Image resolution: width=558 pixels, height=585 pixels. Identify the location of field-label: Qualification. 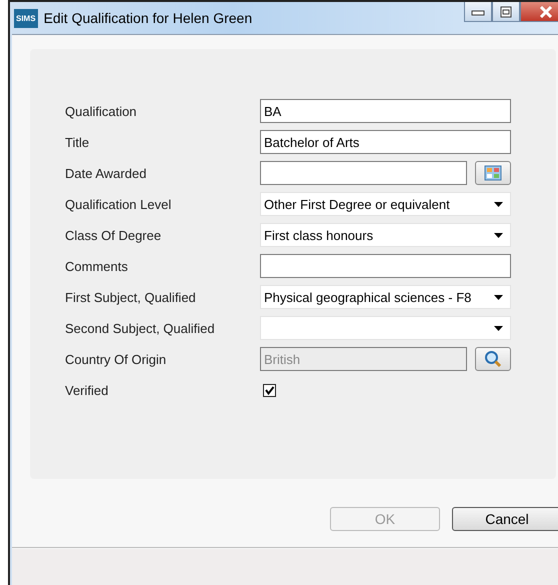
(101, 111).